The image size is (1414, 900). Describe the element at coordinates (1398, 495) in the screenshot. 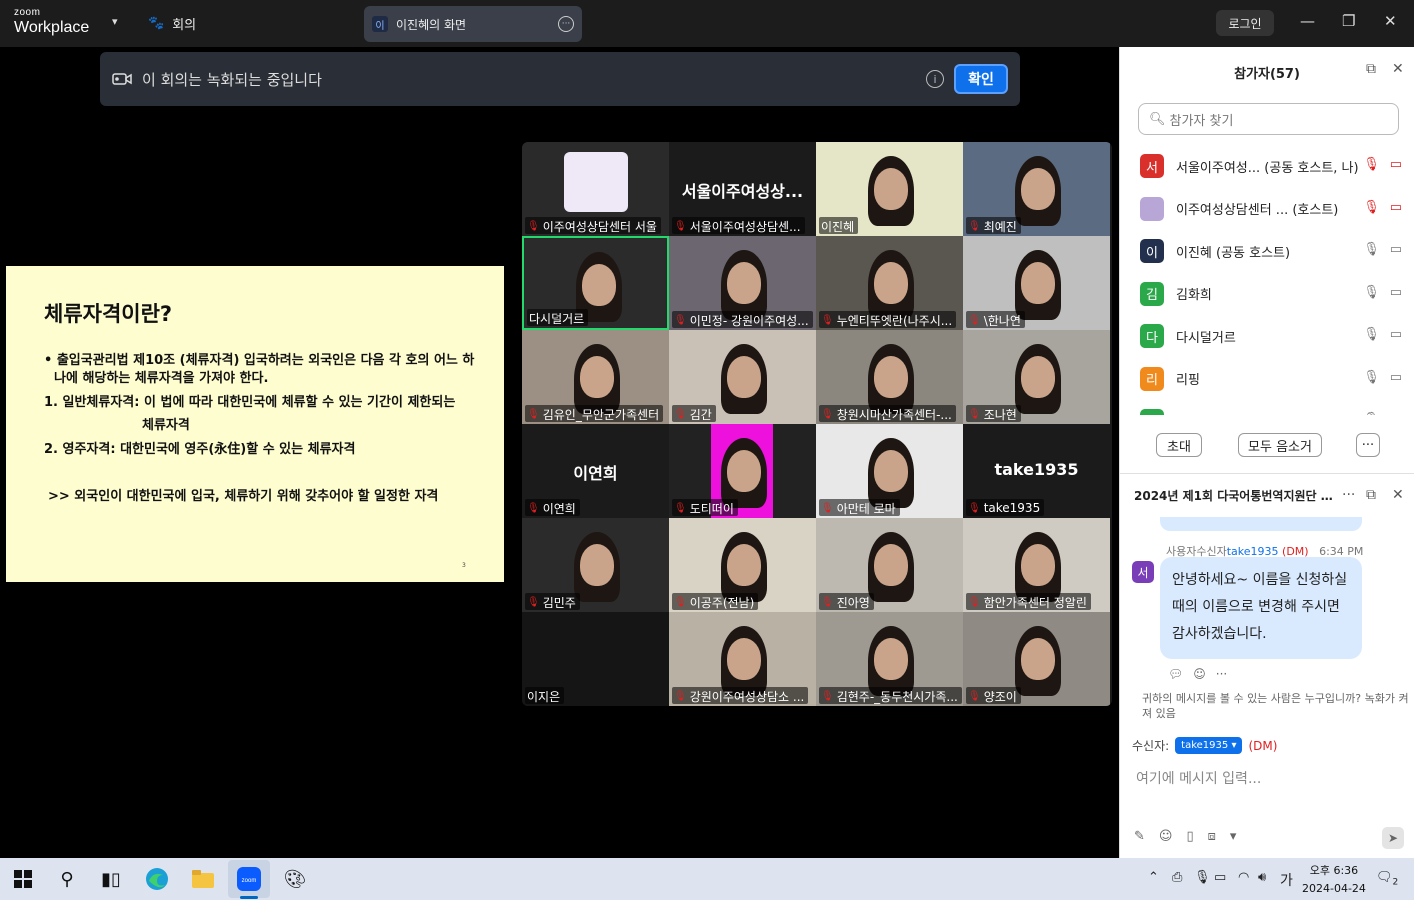

I see `chat-close-icon: ✕` at that location.